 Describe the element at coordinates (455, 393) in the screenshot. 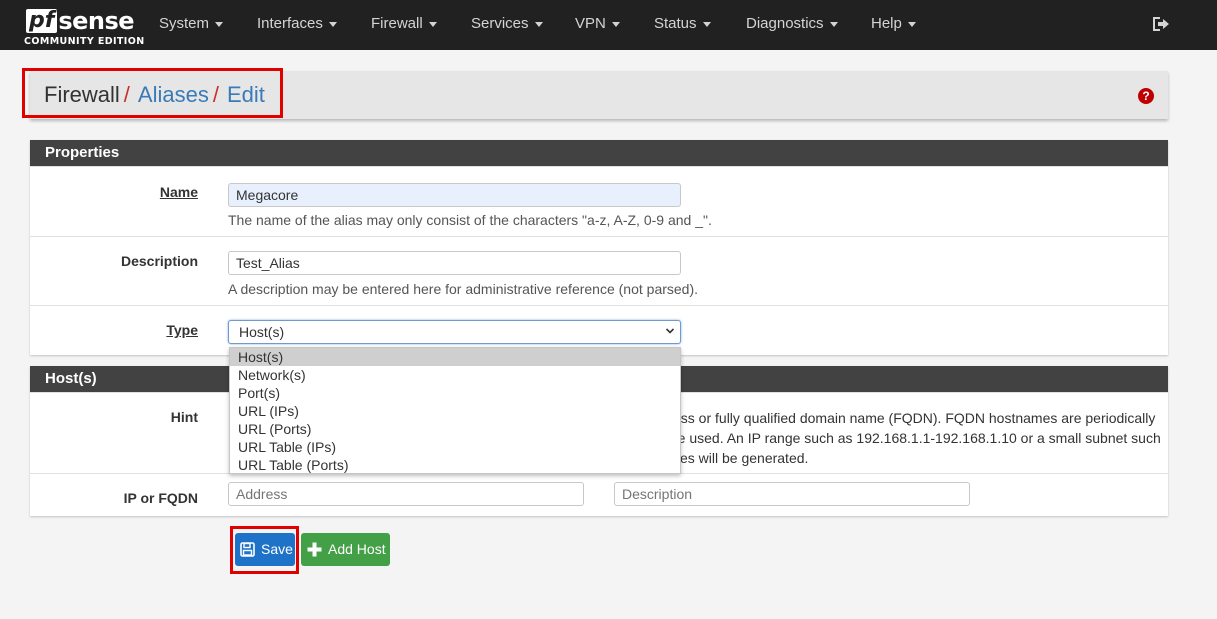

I see `type-option-ports: Port(s)` at that location.